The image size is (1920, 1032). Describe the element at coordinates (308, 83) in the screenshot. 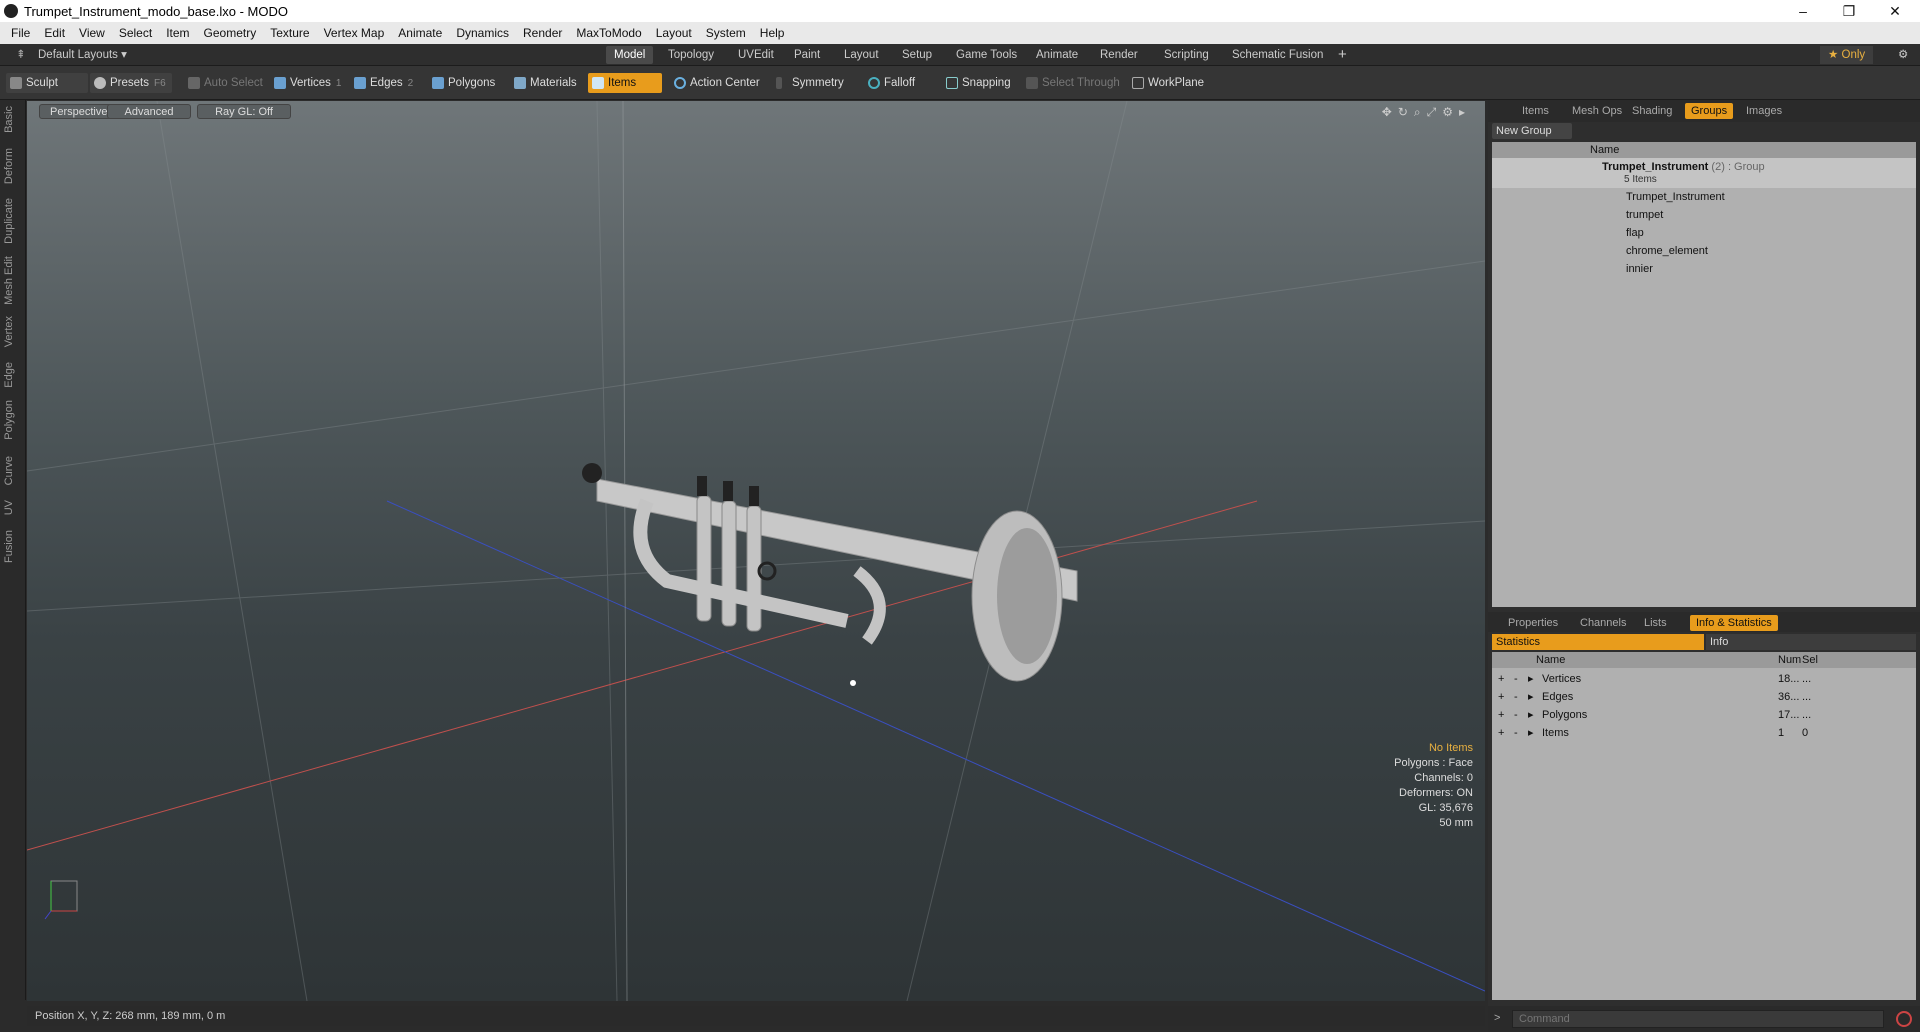

I see `vertices-button: Vertices 1` at that location.